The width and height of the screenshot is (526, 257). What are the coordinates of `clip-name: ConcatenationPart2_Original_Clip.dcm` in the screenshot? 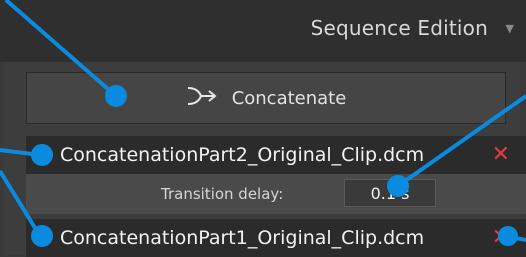 It's located at (242, 155).